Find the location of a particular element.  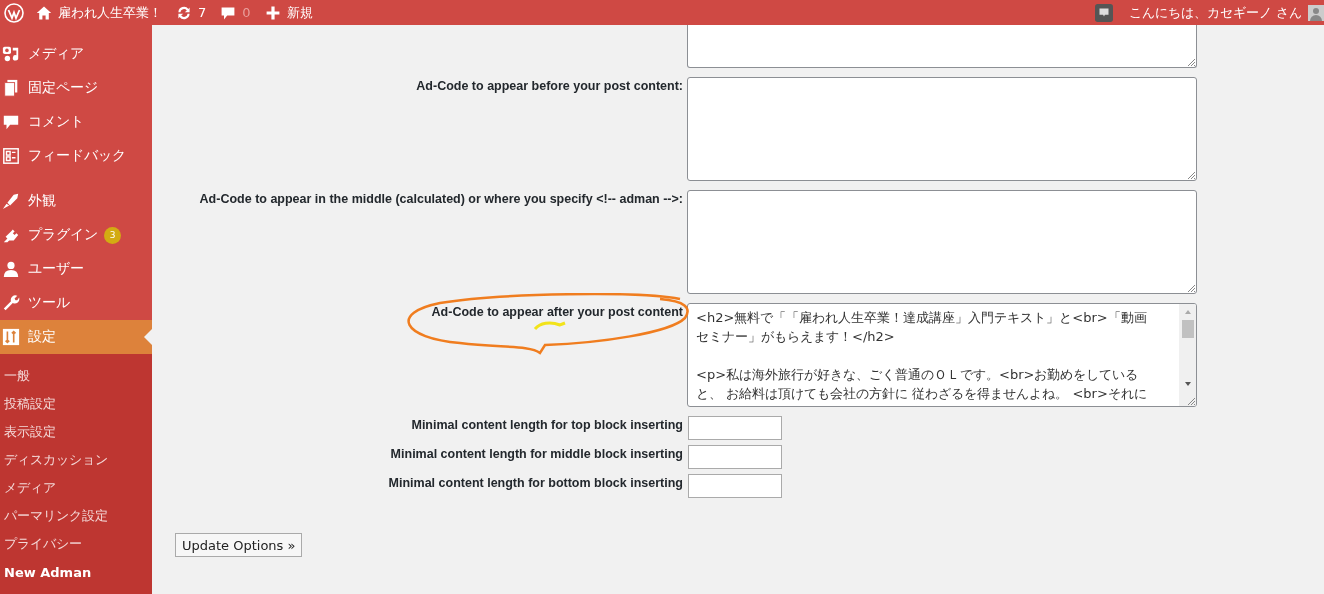

feedback-icon is located at coordinates (11, 156).